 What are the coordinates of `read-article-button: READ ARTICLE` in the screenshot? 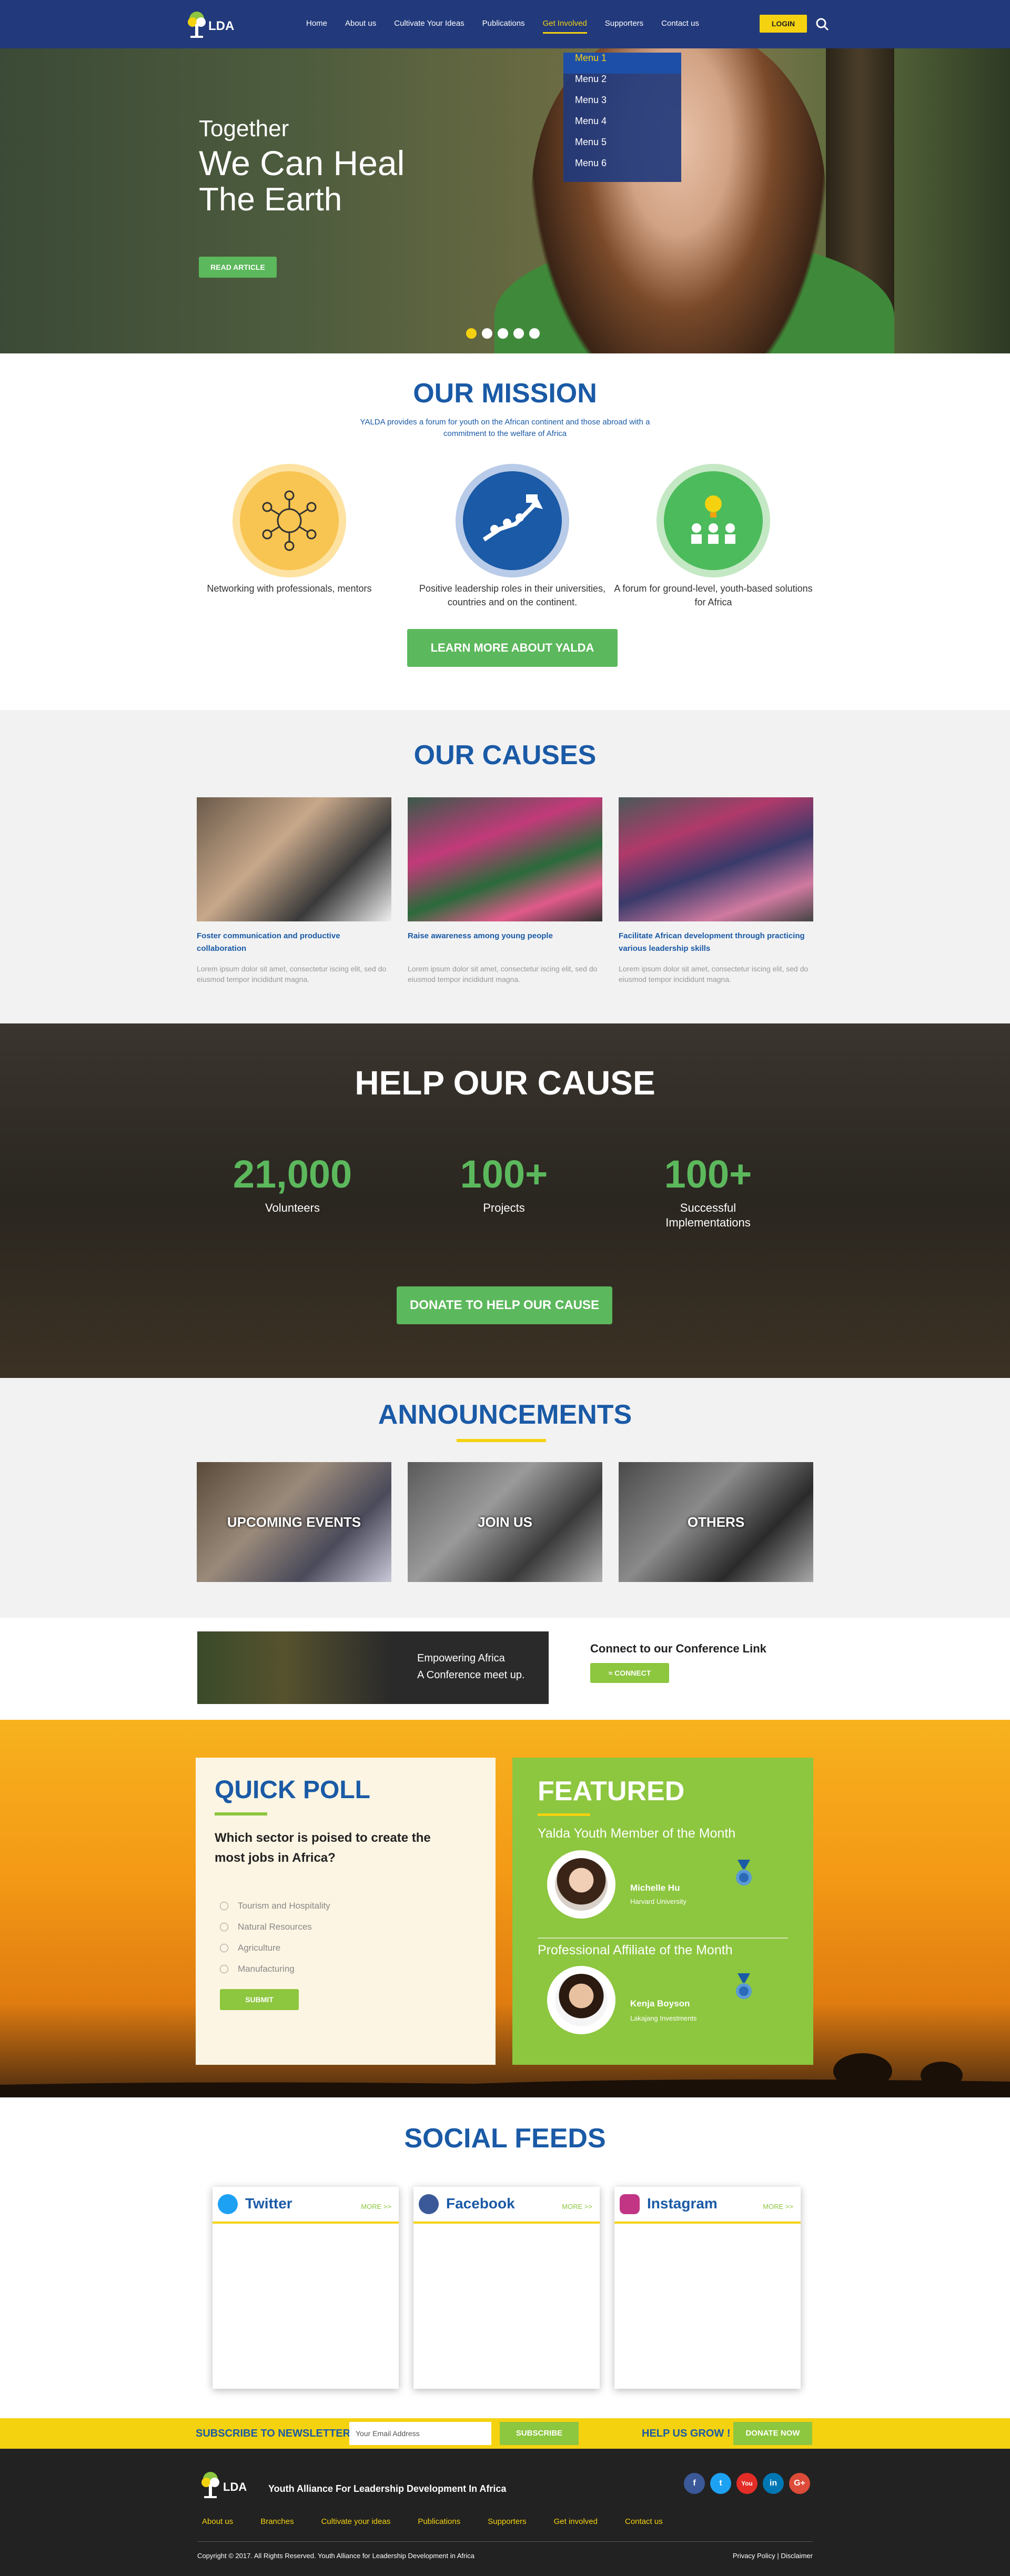 It's located at (238, 268).